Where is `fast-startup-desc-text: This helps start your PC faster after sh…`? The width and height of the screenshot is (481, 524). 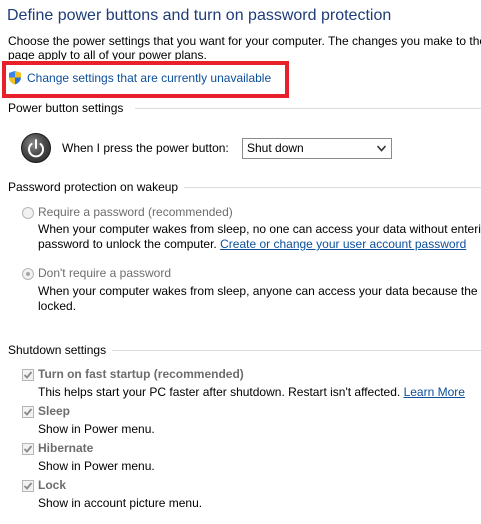
fast-startup-desc-text: This helps start your PC faster after sh… is located at coordinates (219, 392).